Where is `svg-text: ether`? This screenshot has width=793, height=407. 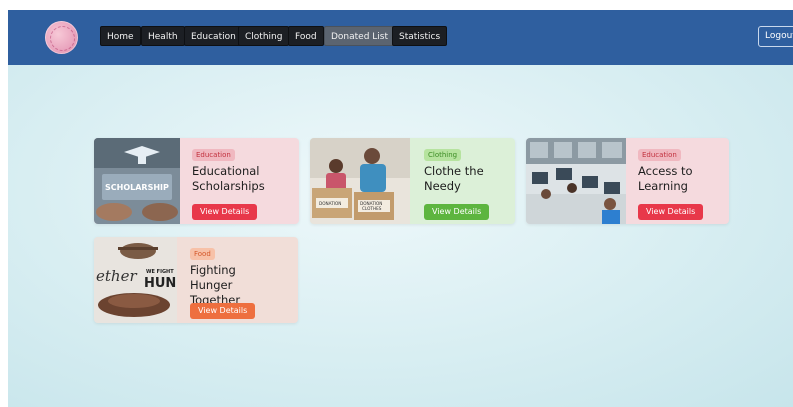 svg-text: ether is located at coordinates (116, 276).